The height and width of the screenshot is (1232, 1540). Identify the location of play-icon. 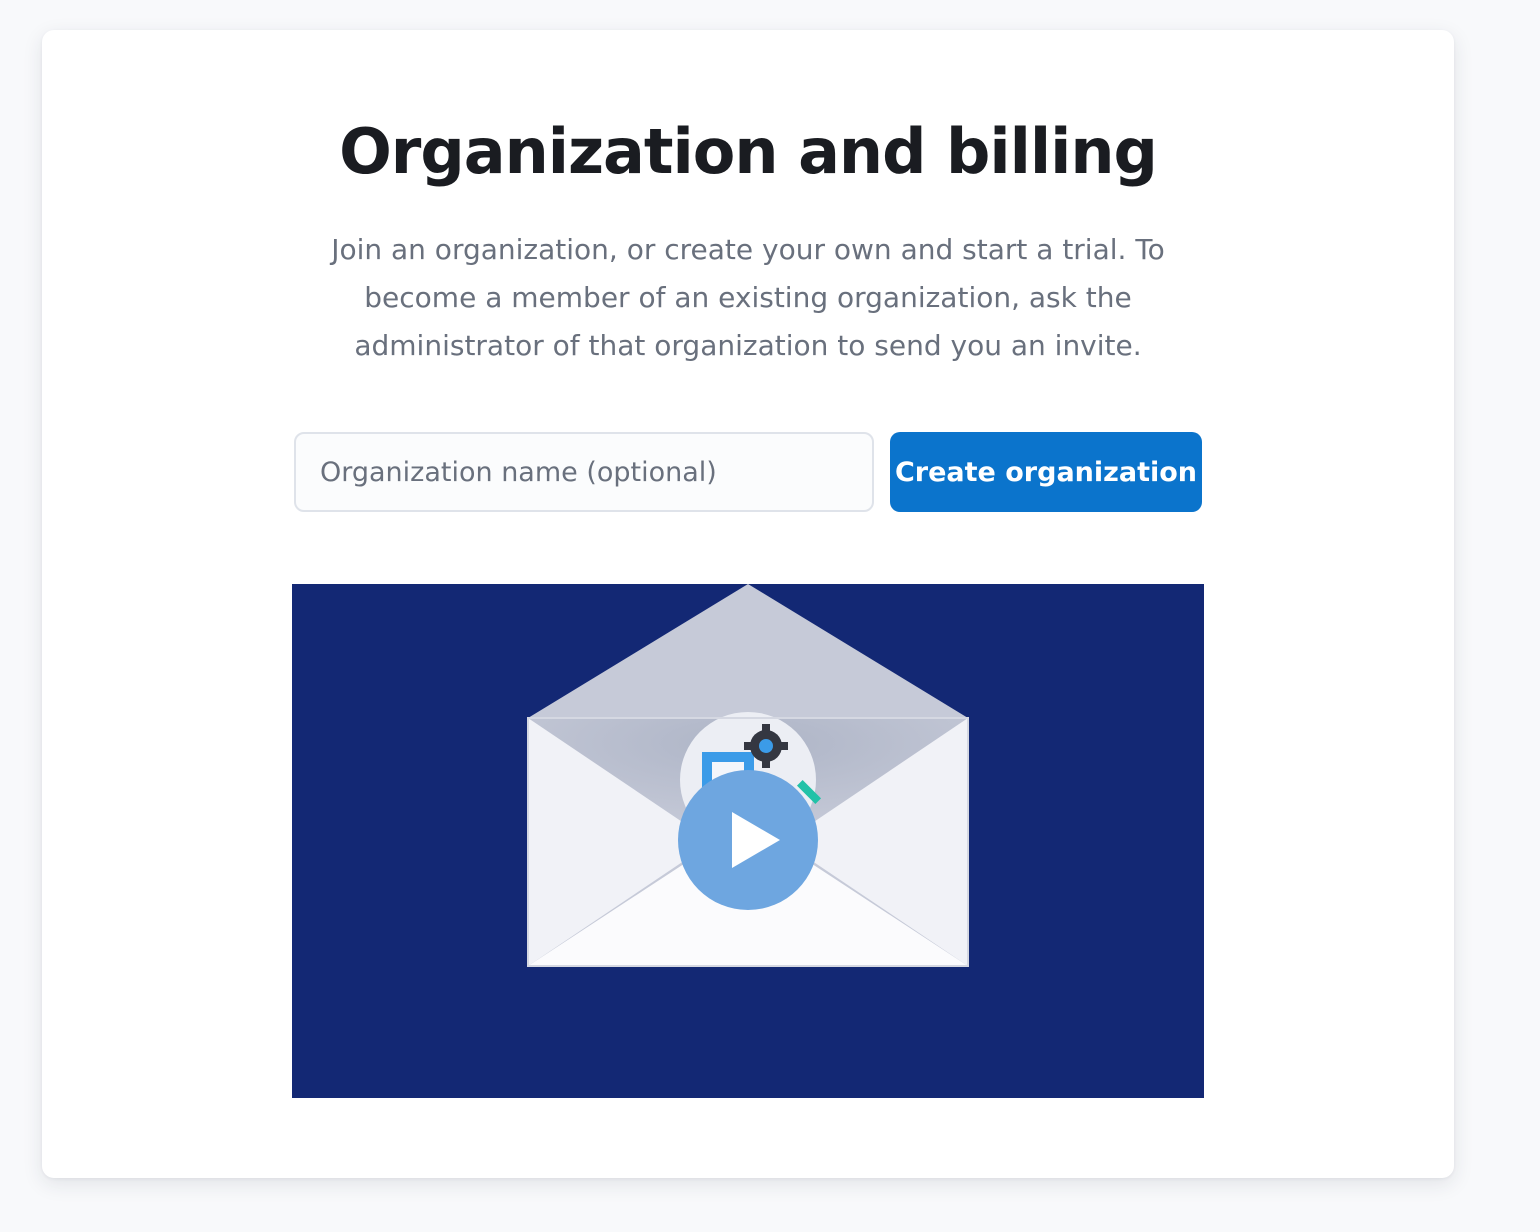
(748, 840).